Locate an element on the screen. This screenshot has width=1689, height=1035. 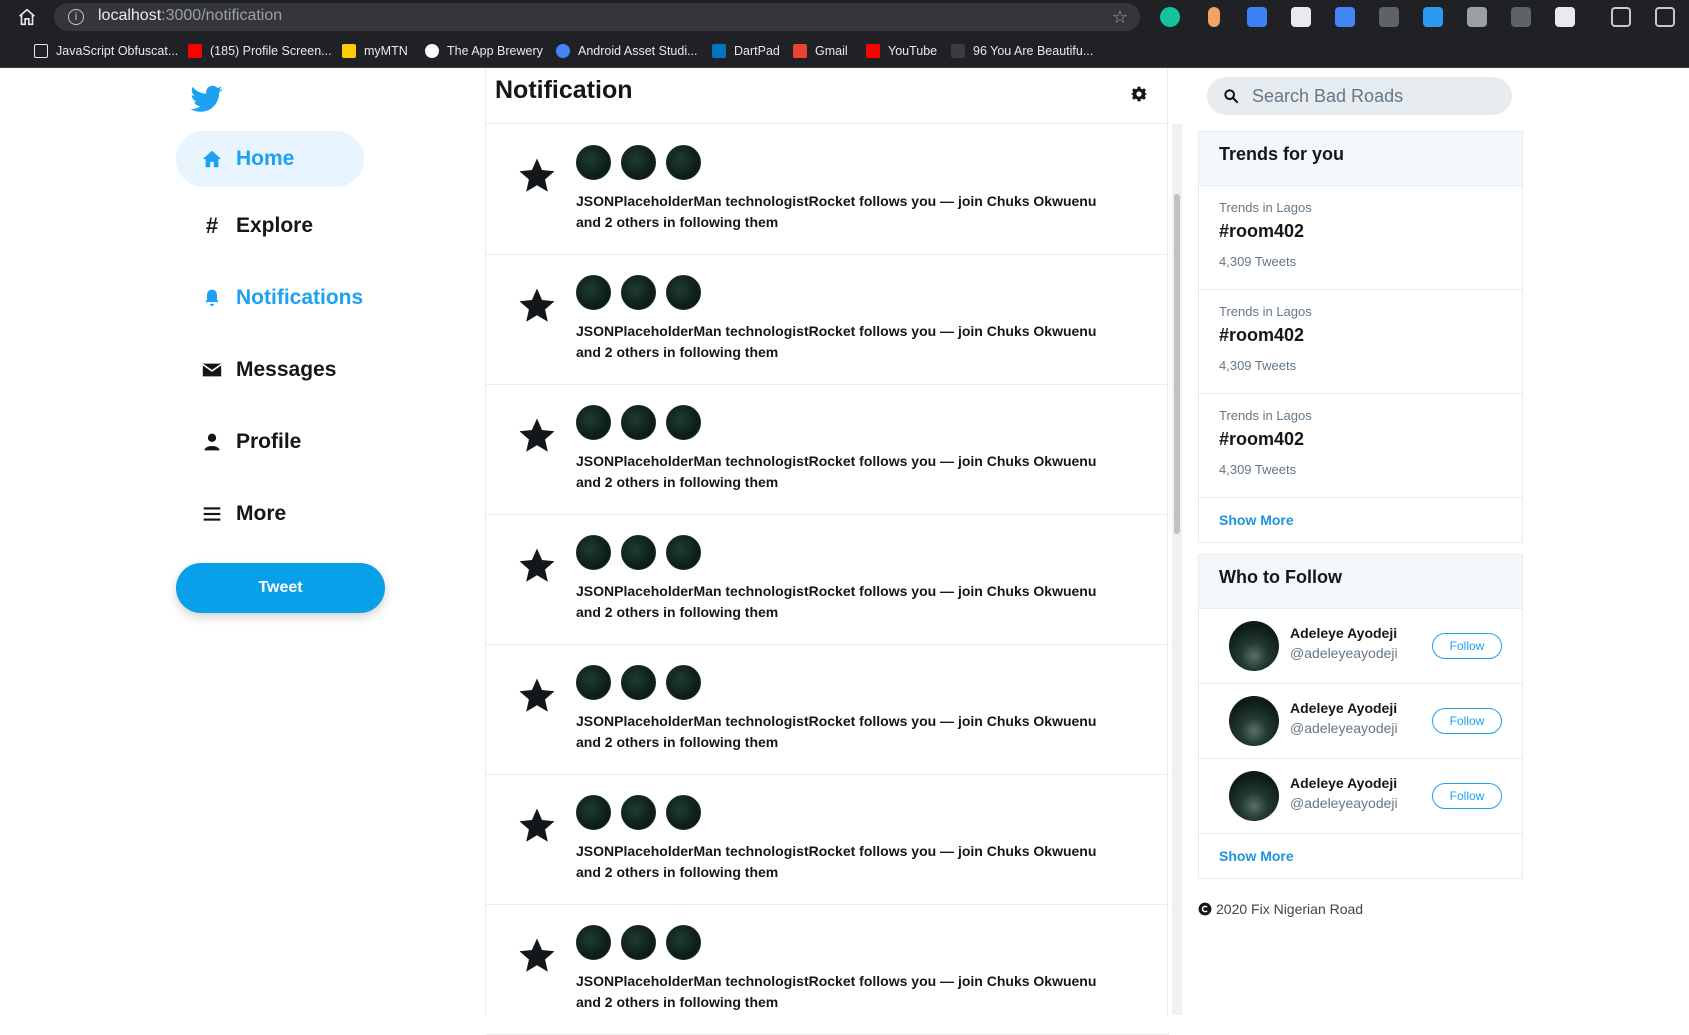
bell-icon is located at coordinates (212, 298).